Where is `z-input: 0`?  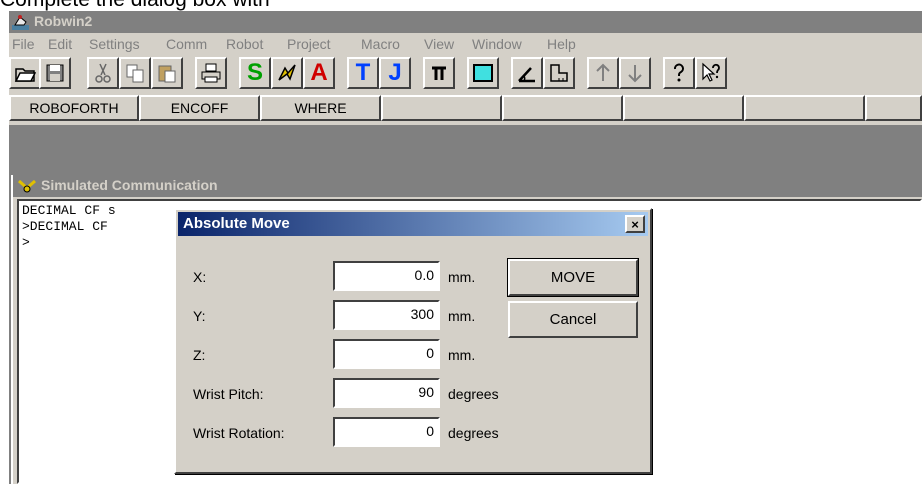
z-input: 0 is located at coordinates (386, 354).